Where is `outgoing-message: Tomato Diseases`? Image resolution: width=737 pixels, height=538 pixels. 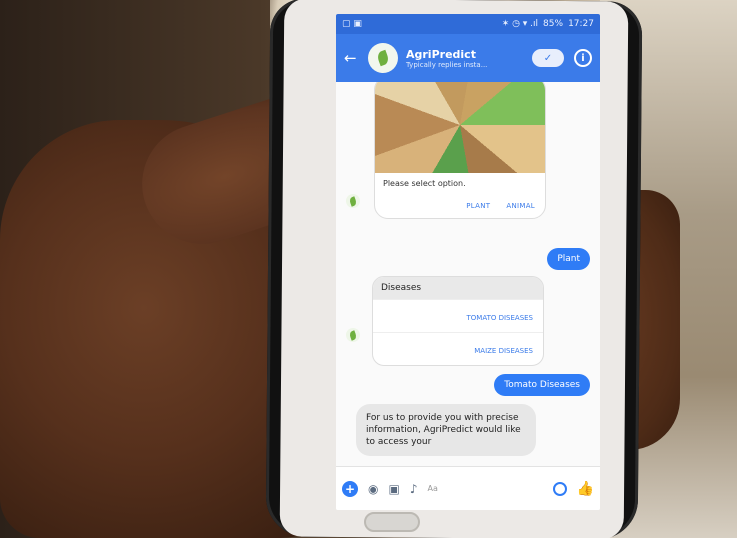 outgoing-message: Tomato Diseases is located at coordinates (542, 385).